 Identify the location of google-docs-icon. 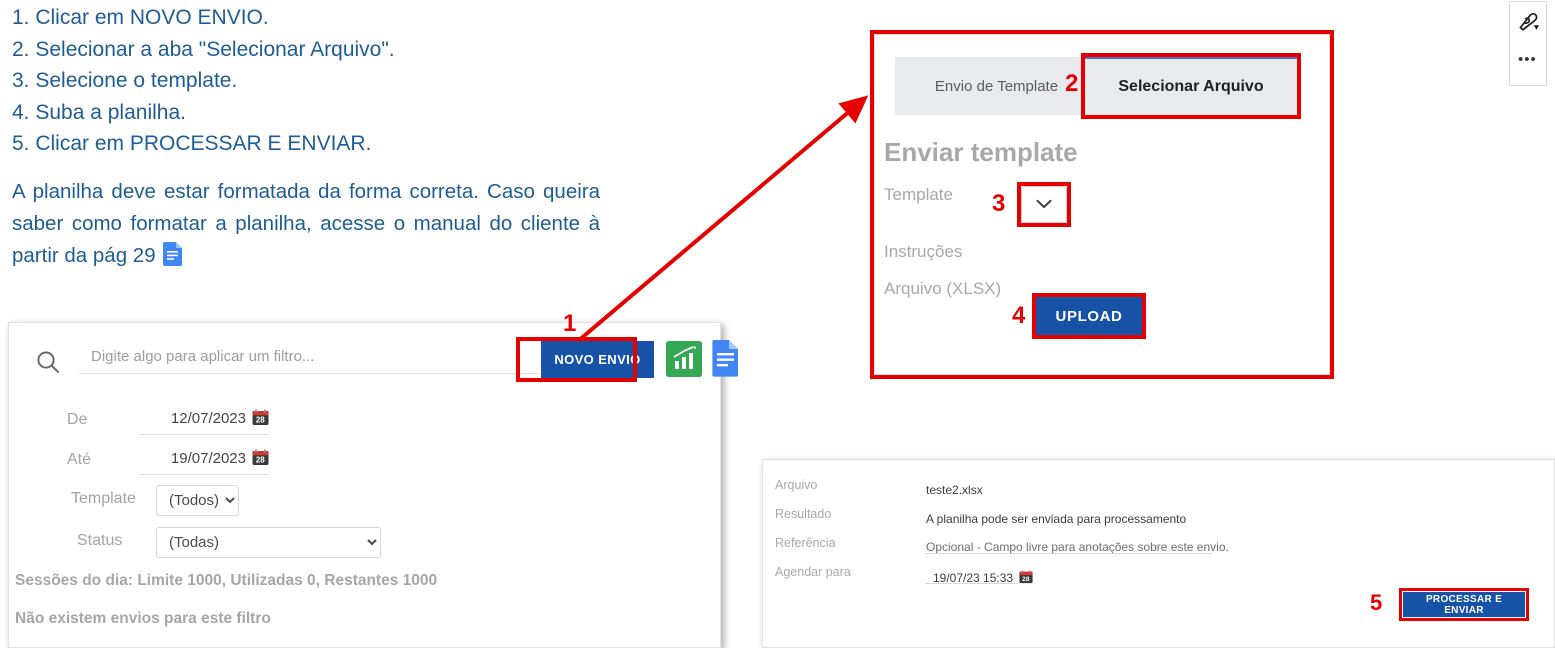
(172, 253).